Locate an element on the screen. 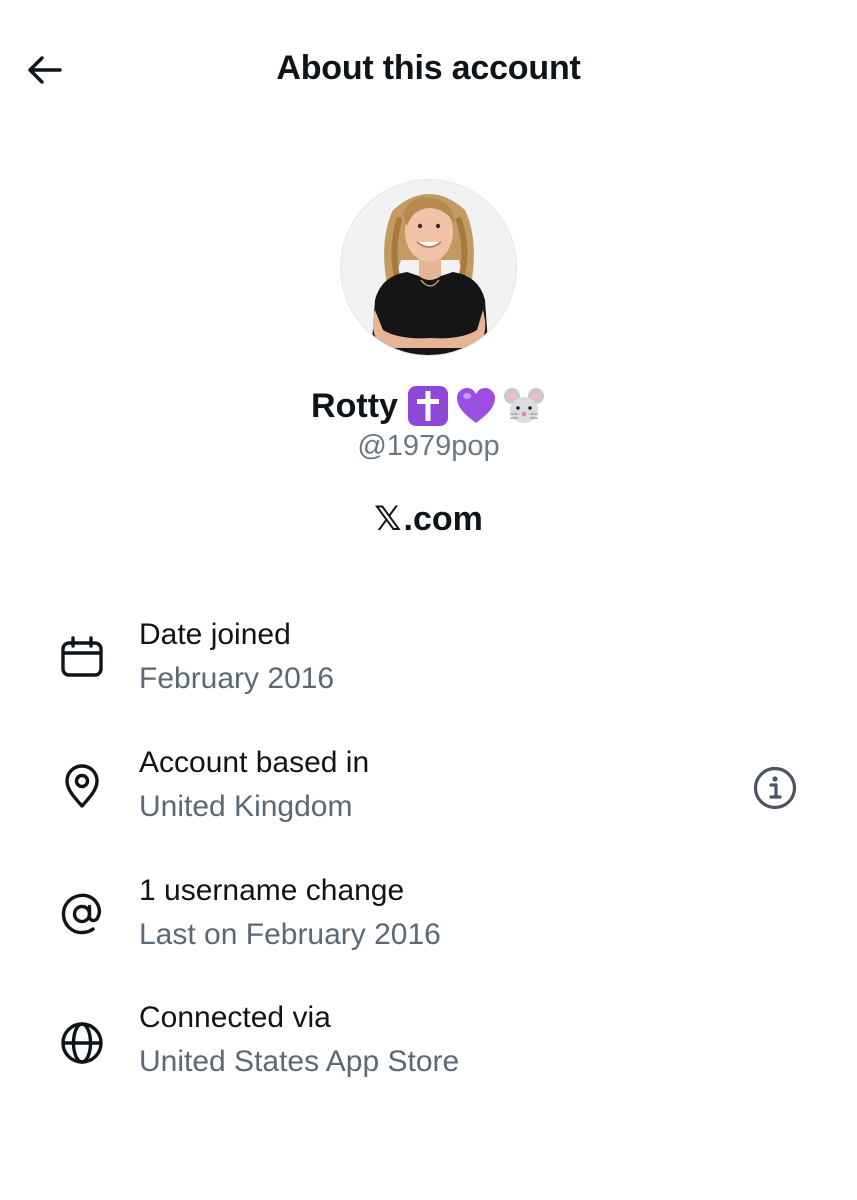  x-logo-icon: 𝕏 is located at coordinates (388, 519).